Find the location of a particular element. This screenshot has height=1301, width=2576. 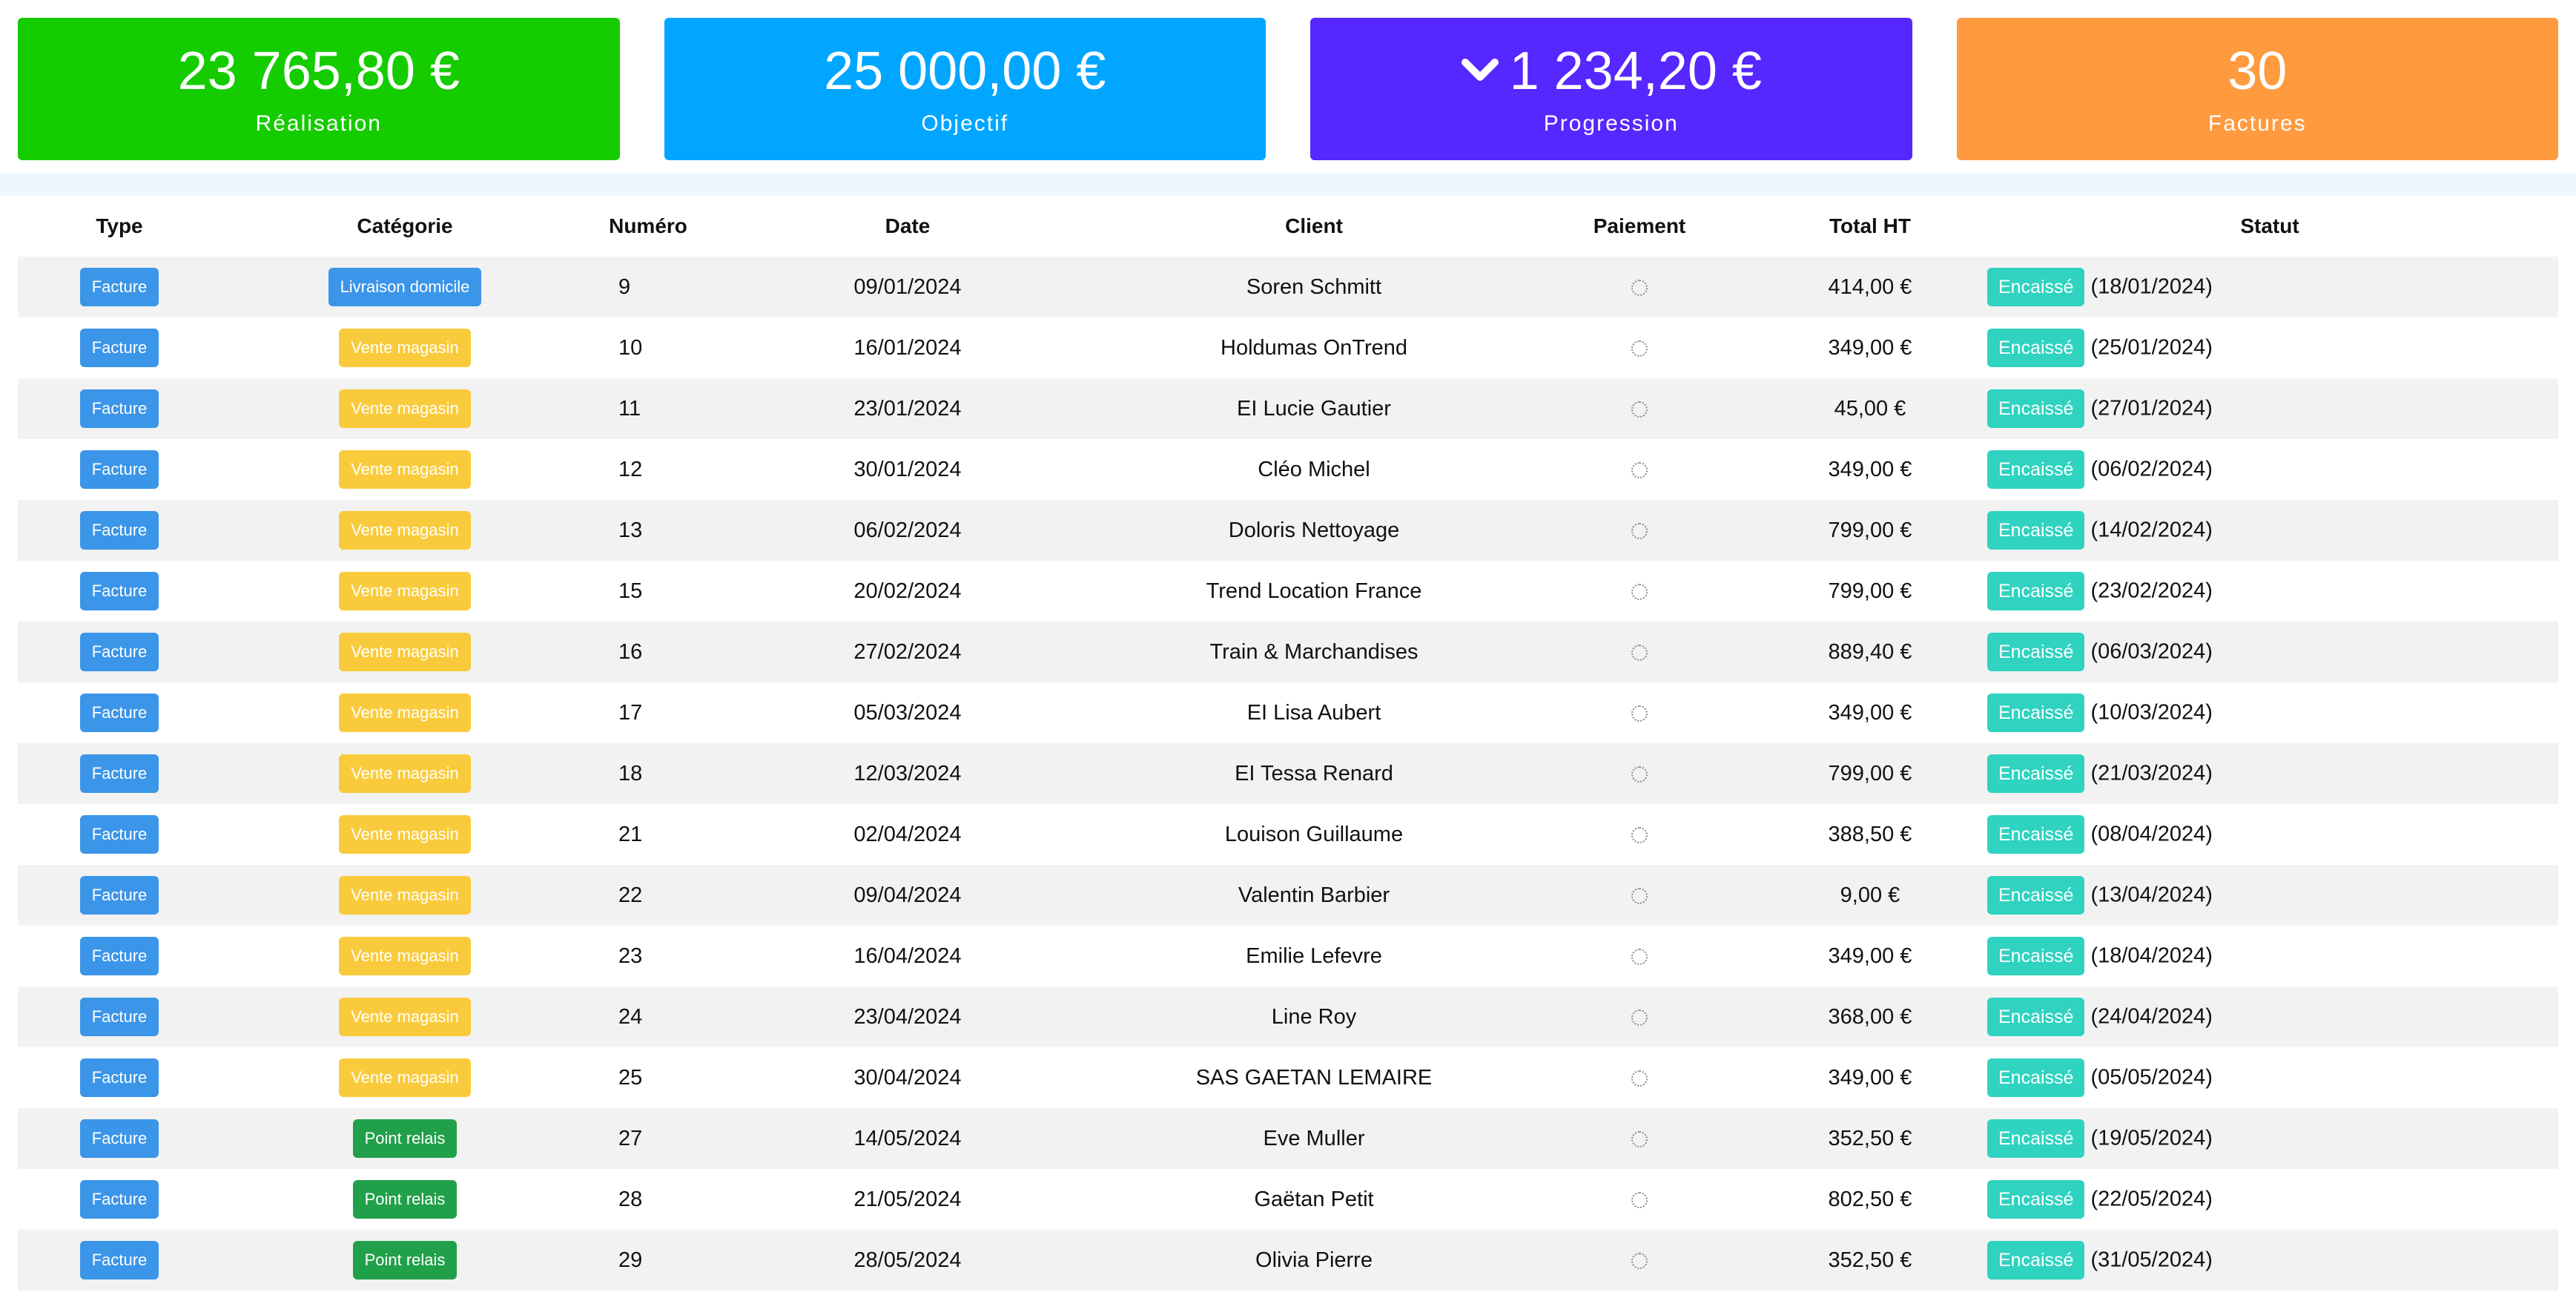

category-badge: Livraison domicile is located at coordinates (405, 287).